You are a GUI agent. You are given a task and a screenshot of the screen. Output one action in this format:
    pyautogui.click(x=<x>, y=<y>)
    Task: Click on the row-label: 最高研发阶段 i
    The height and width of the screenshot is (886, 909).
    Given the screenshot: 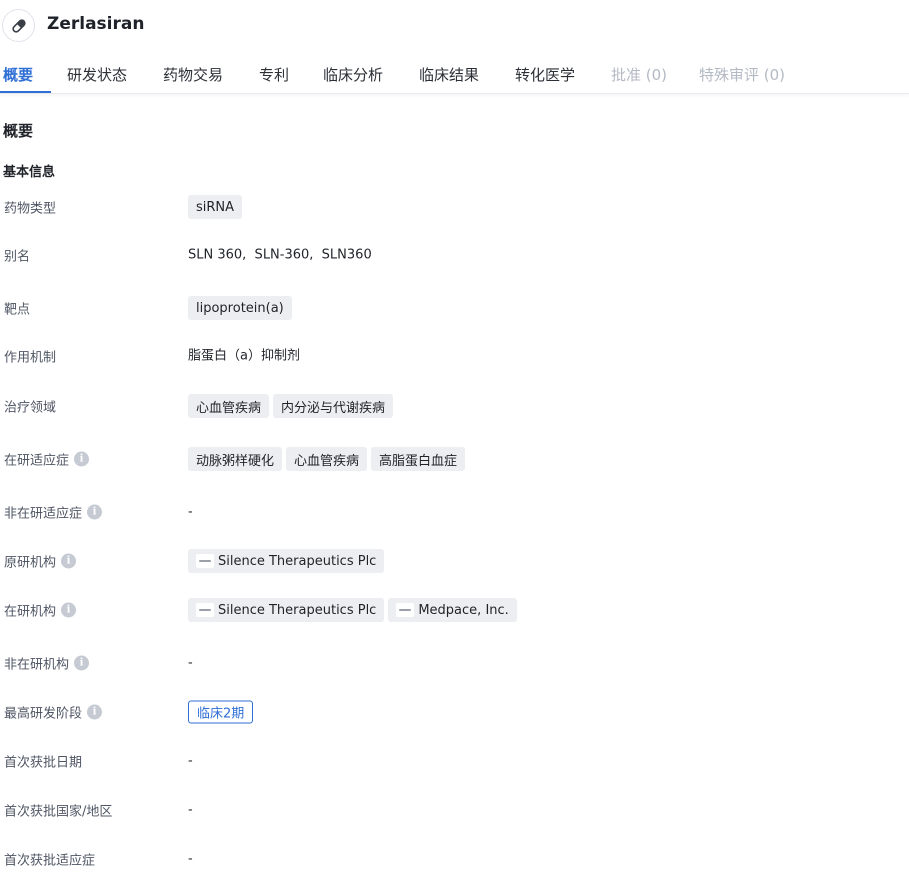 What is the action you would take?
    pyautogui.click(x=53, y=712)
    